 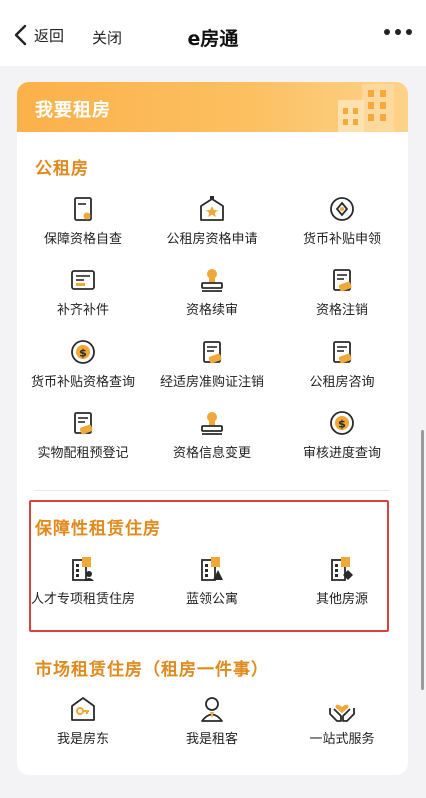 I want to click on coin-diamond-icon, so click(x=342, y=209).